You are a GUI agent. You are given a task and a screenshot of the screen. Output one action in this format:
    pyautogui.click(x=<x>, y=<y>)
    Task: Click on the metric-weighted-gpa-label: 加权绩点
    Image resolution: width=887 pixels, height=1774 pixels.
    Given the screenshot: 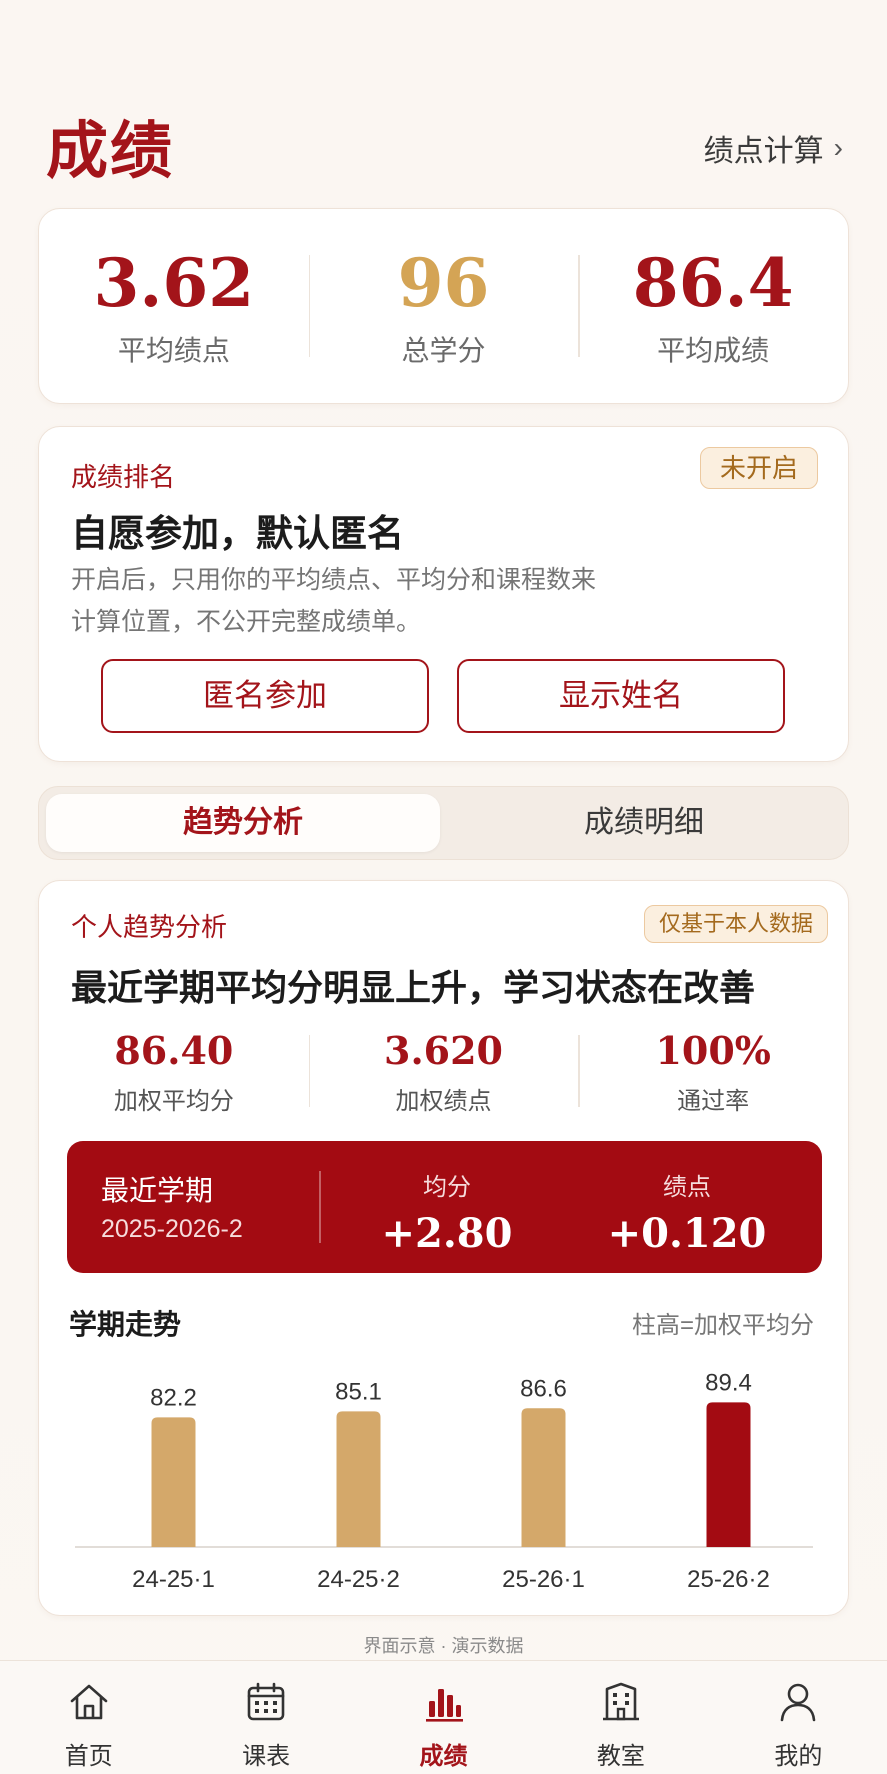 What is the action you would take?
    pyautogui.click(x=443, y=1101)
    